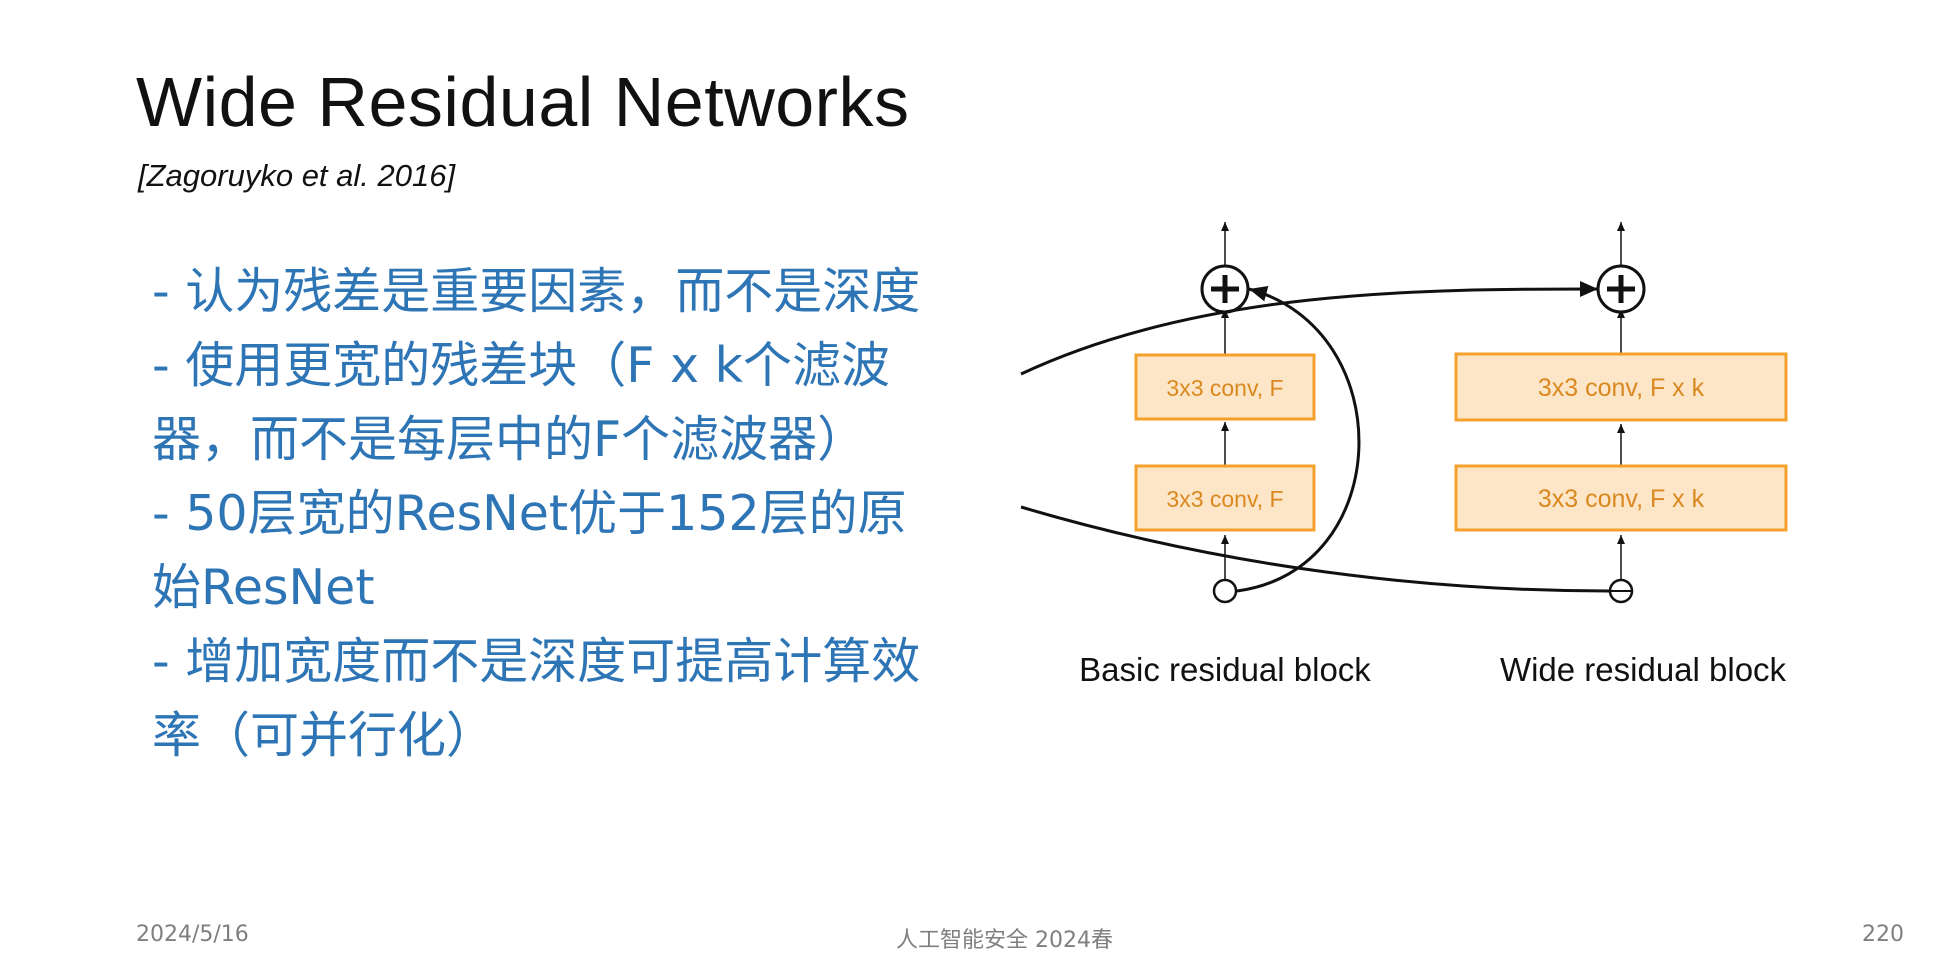 This screenshot has height=954, width=1955. I want to click on footer-course: 人工智能安全 2024春, so click(1004, 940).